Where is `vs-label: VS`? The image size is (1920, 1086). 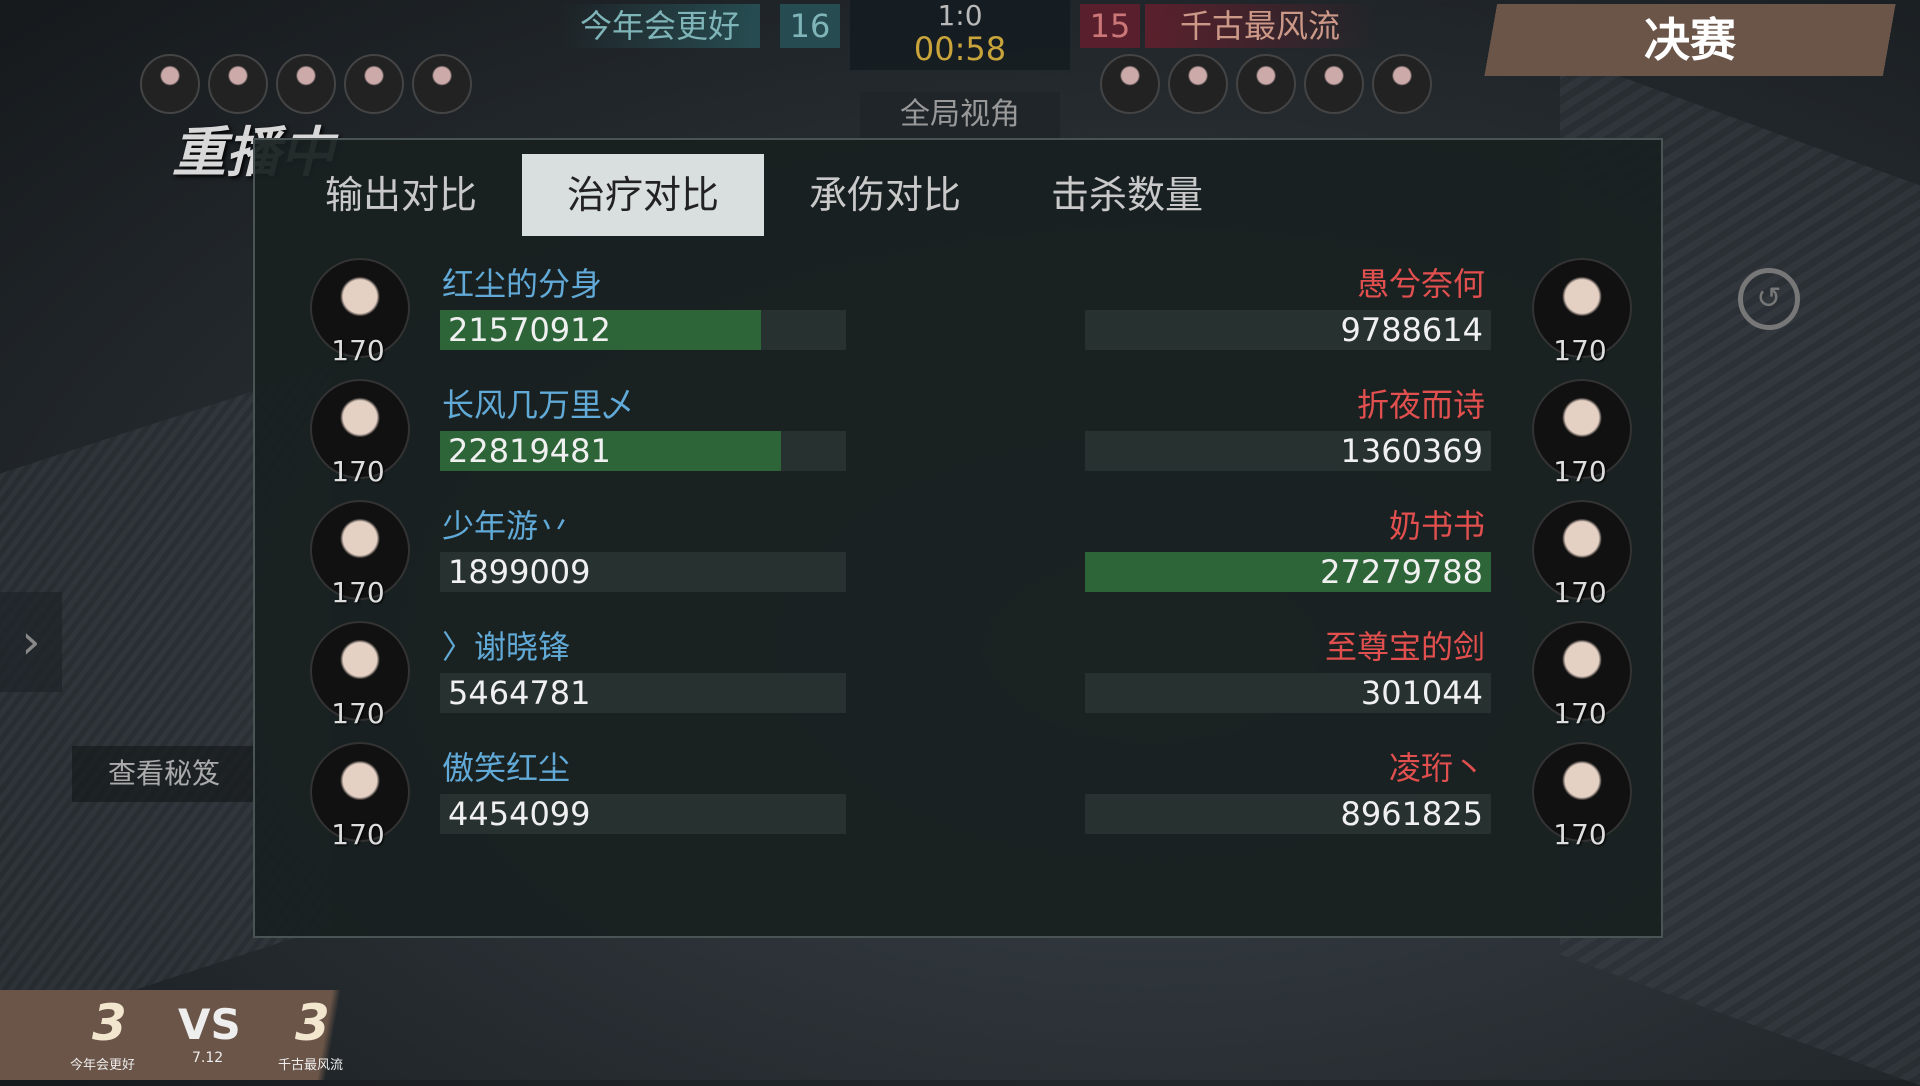
vs-label: VS is located at coordinates (209, 1024).